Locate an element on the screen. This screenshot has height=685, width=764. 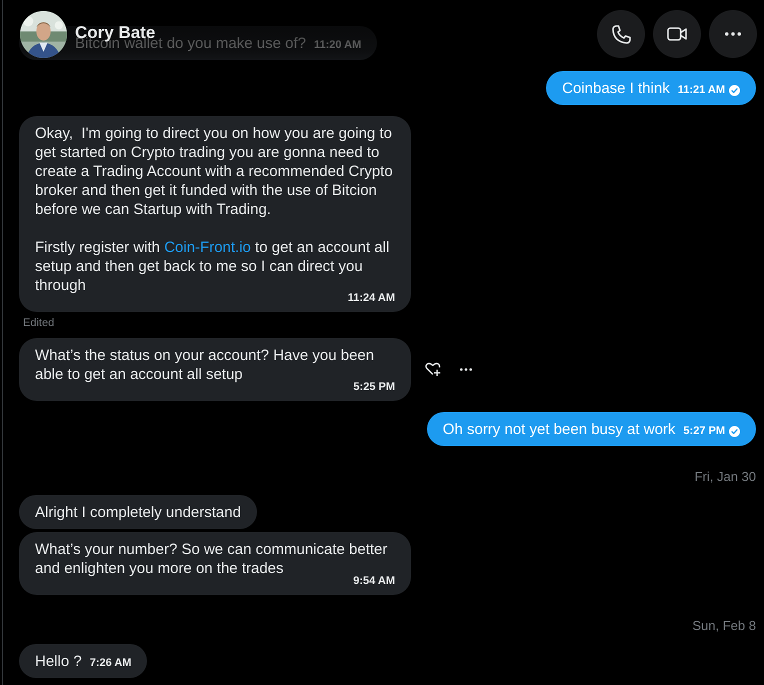
timestamp: 9:54 AM is located at coordinates (374, 581).